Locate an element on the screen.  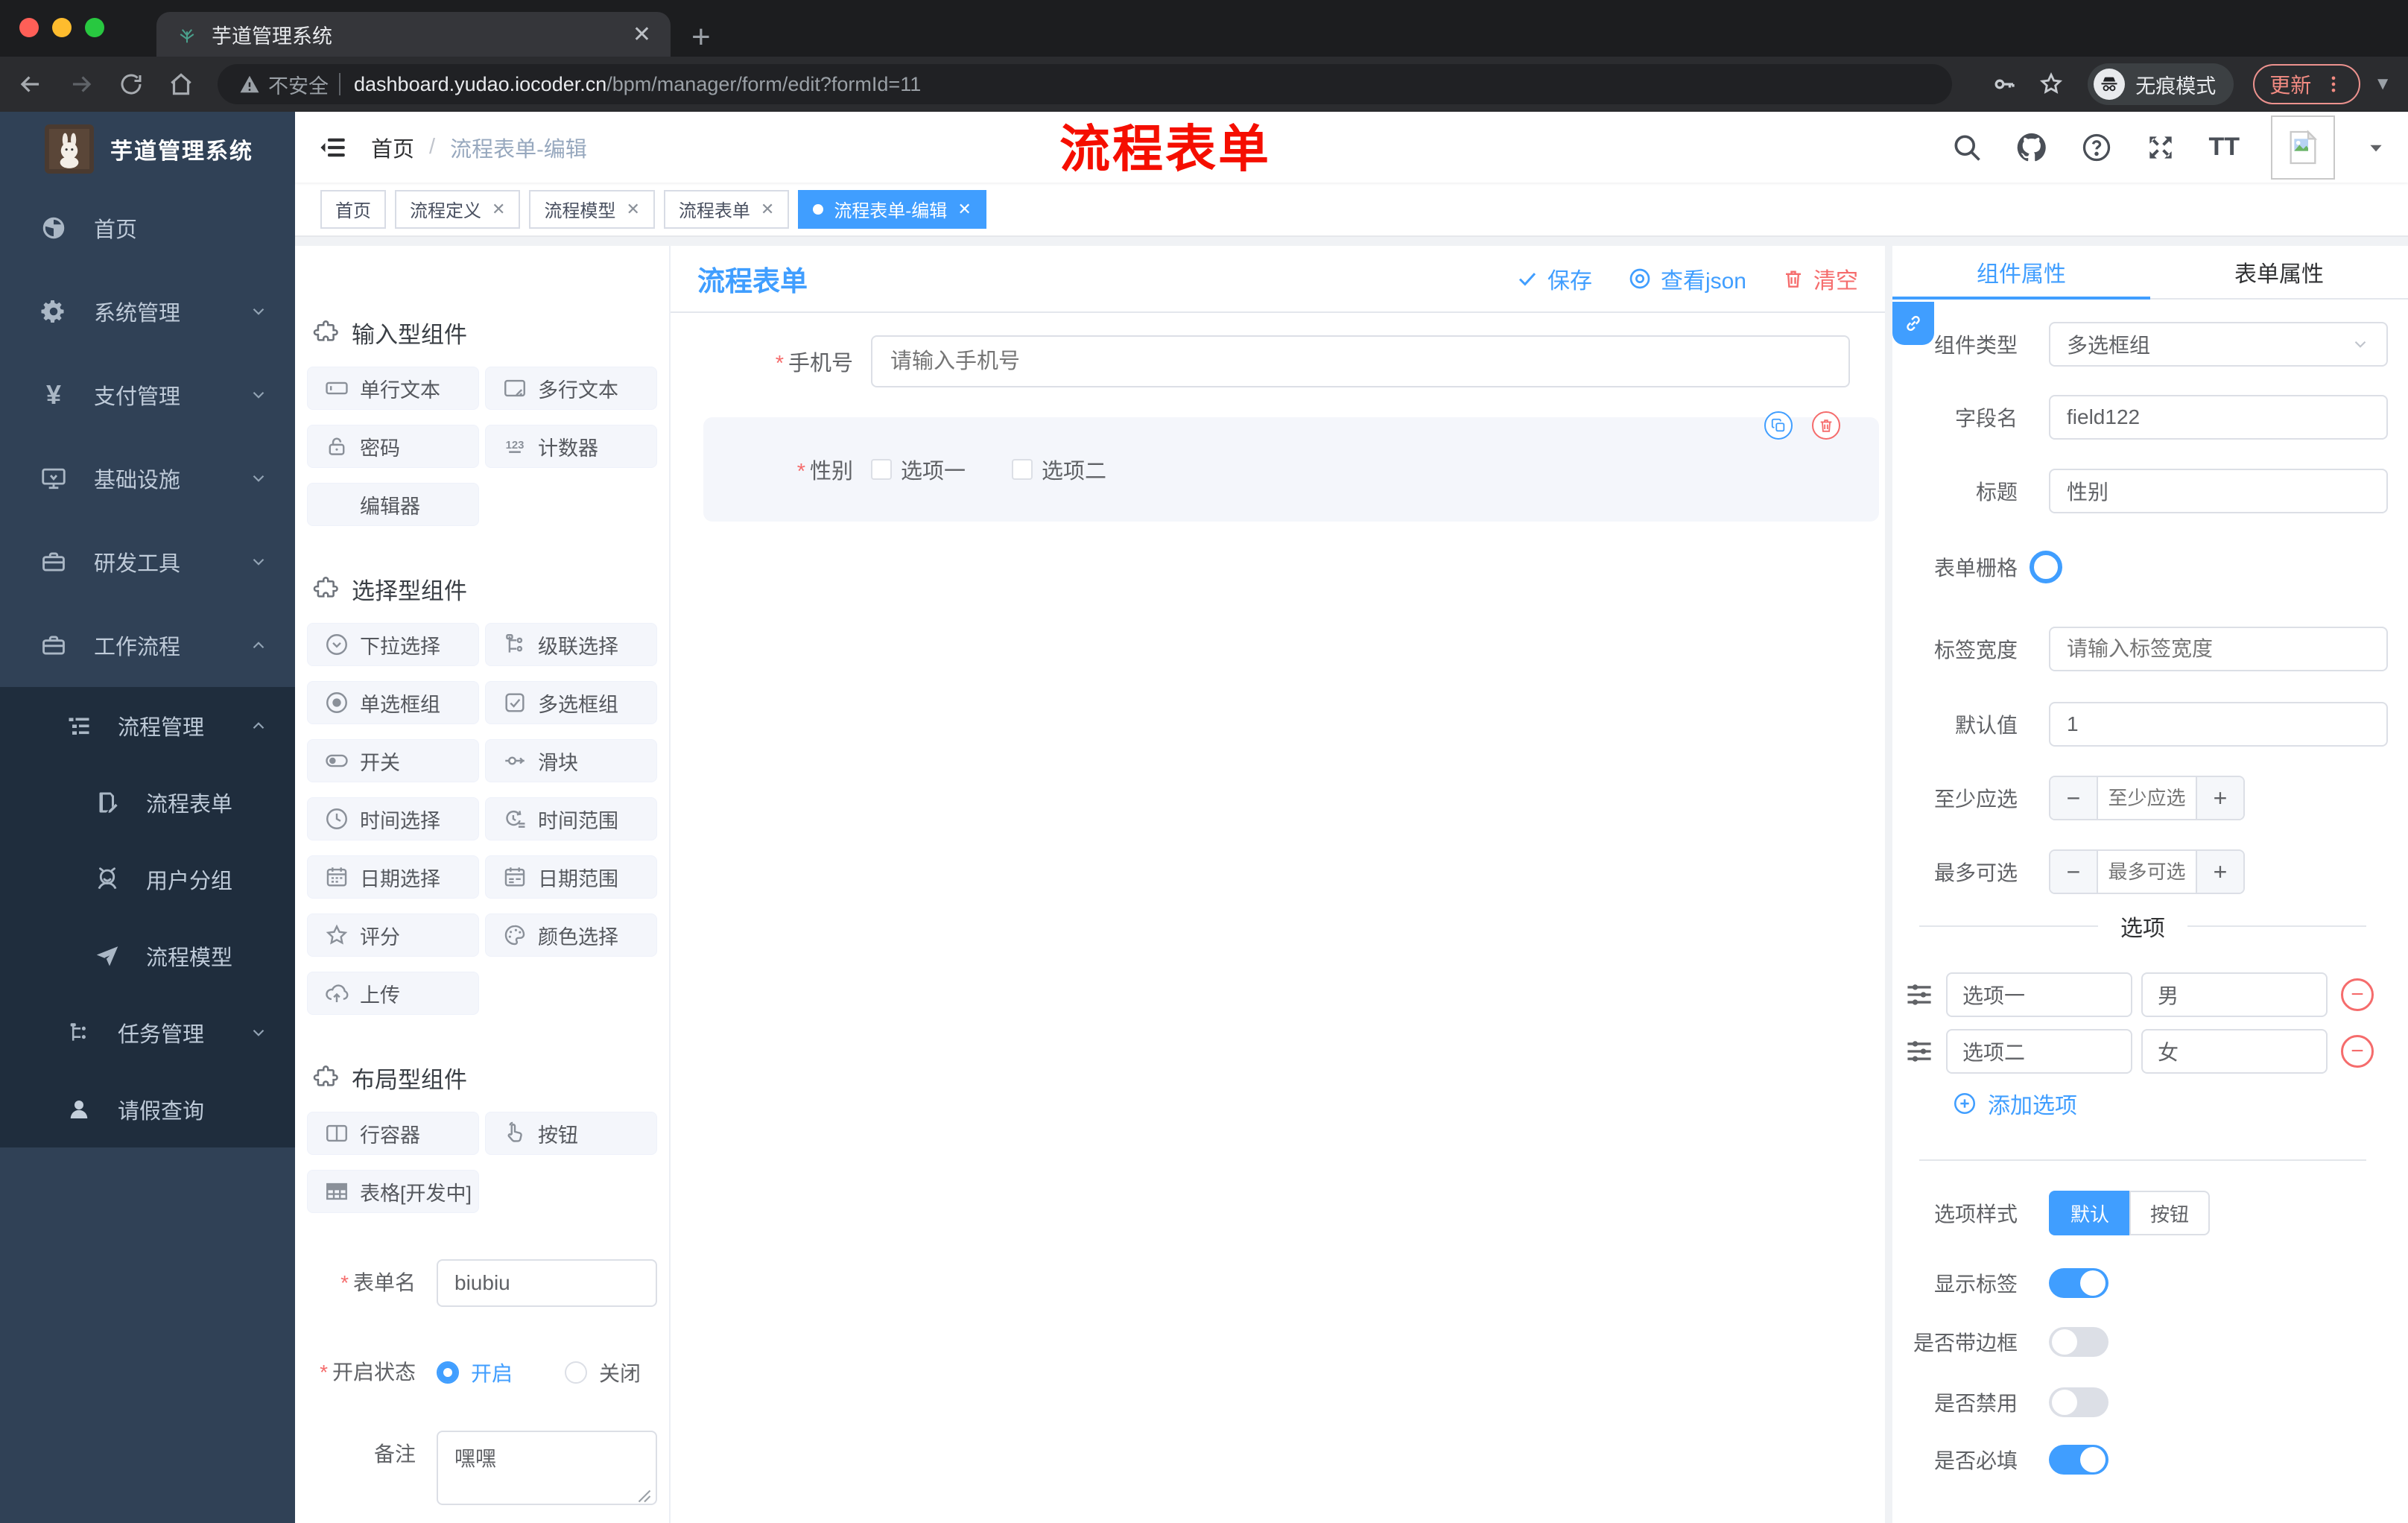
save-button: 保存 is located at coordinates (1554, 278).